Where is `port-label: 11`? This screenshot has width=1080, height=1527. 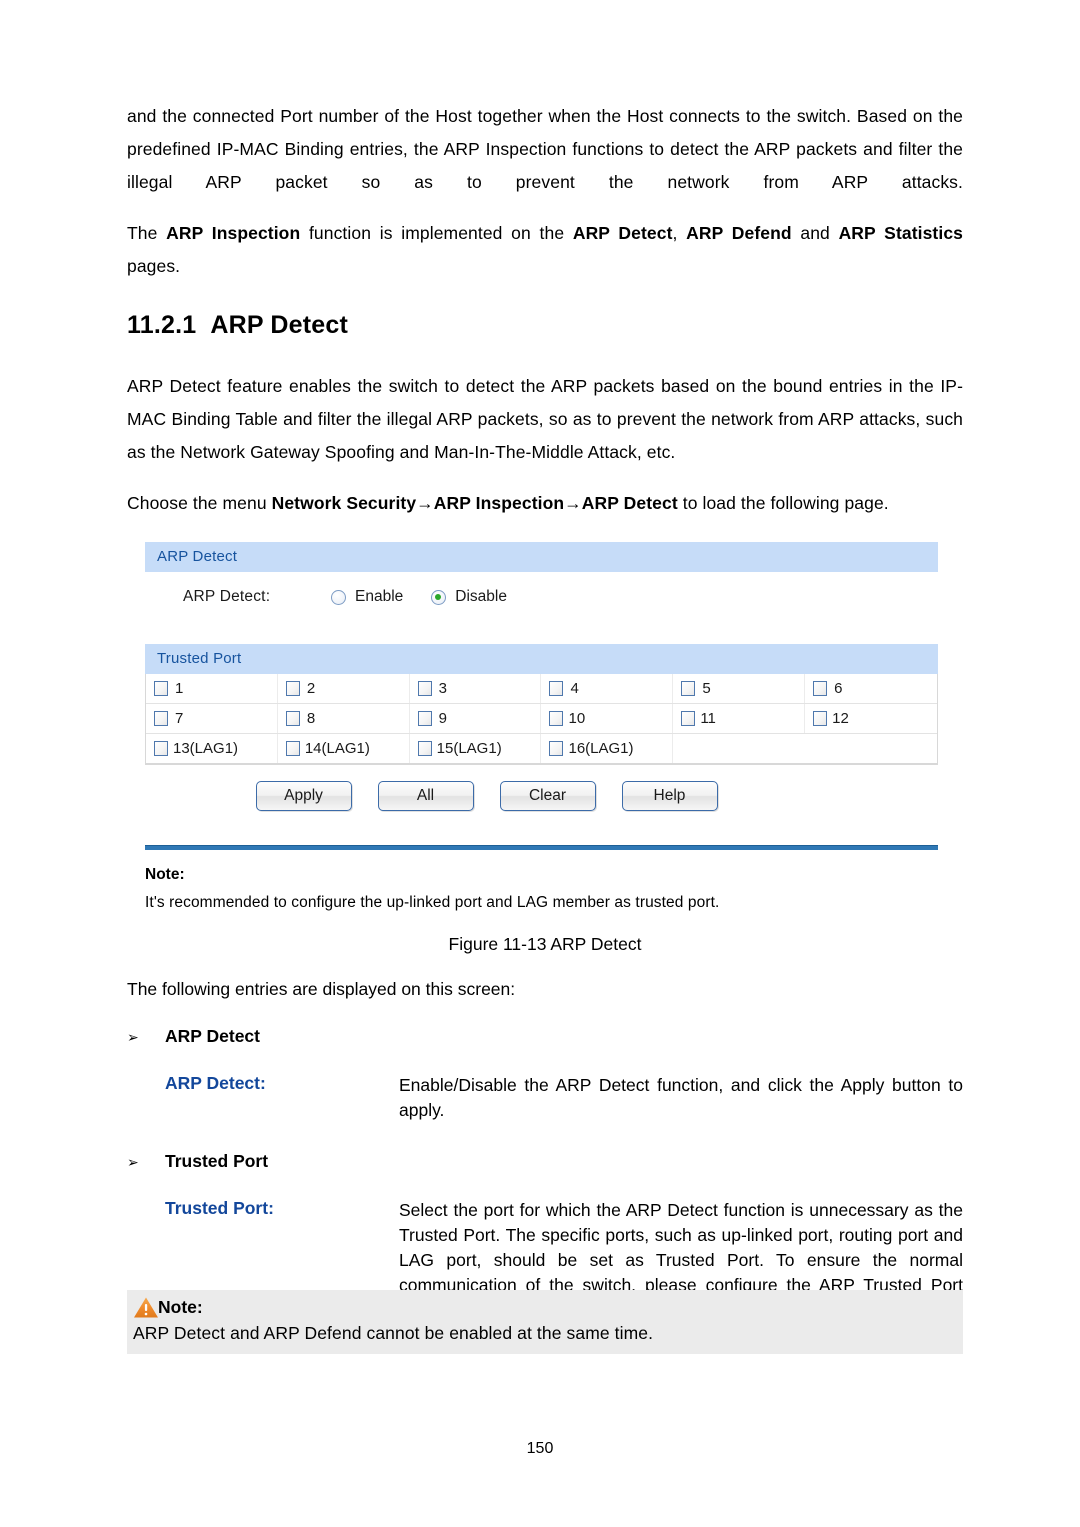 port-label: 11 is located at coordinates (708, 718).